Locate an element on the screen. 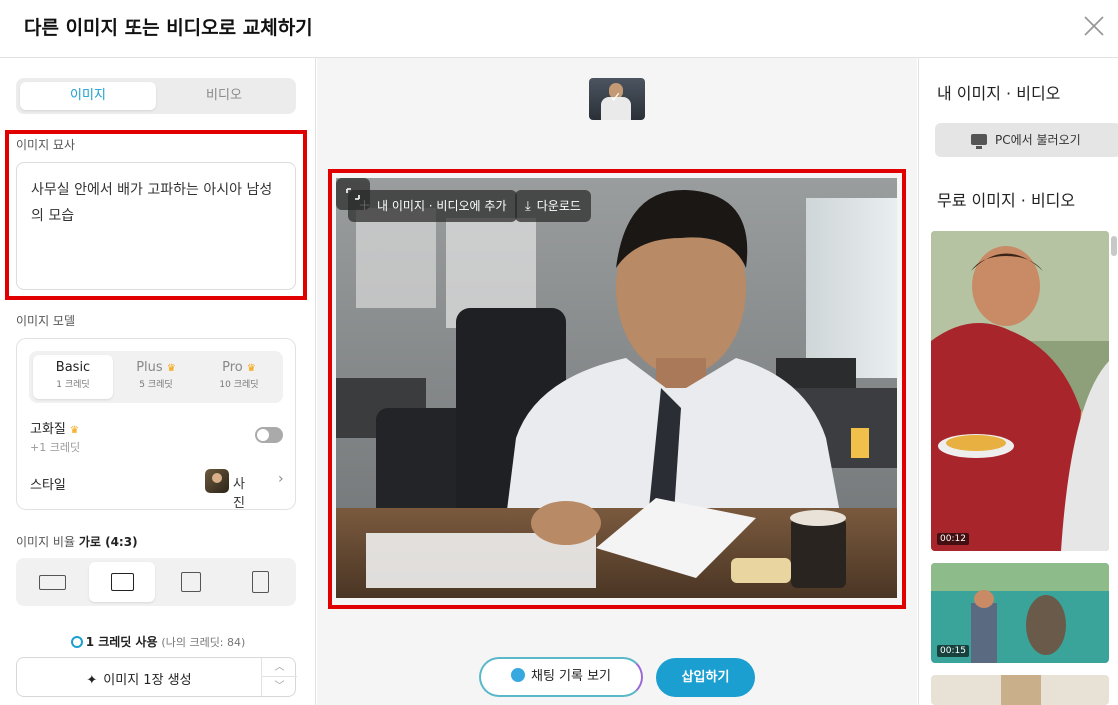  model-name: Plus is located at coordinates (149, 367).